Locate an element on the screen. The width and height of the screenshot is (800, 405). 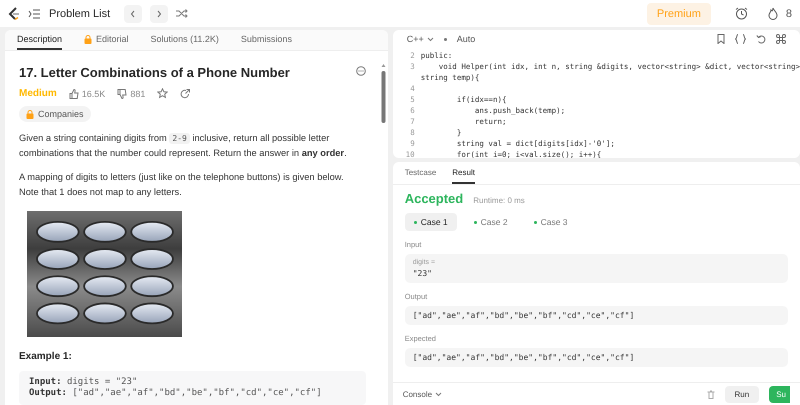
streak-count: 8 is located at coordinates (789, 14).